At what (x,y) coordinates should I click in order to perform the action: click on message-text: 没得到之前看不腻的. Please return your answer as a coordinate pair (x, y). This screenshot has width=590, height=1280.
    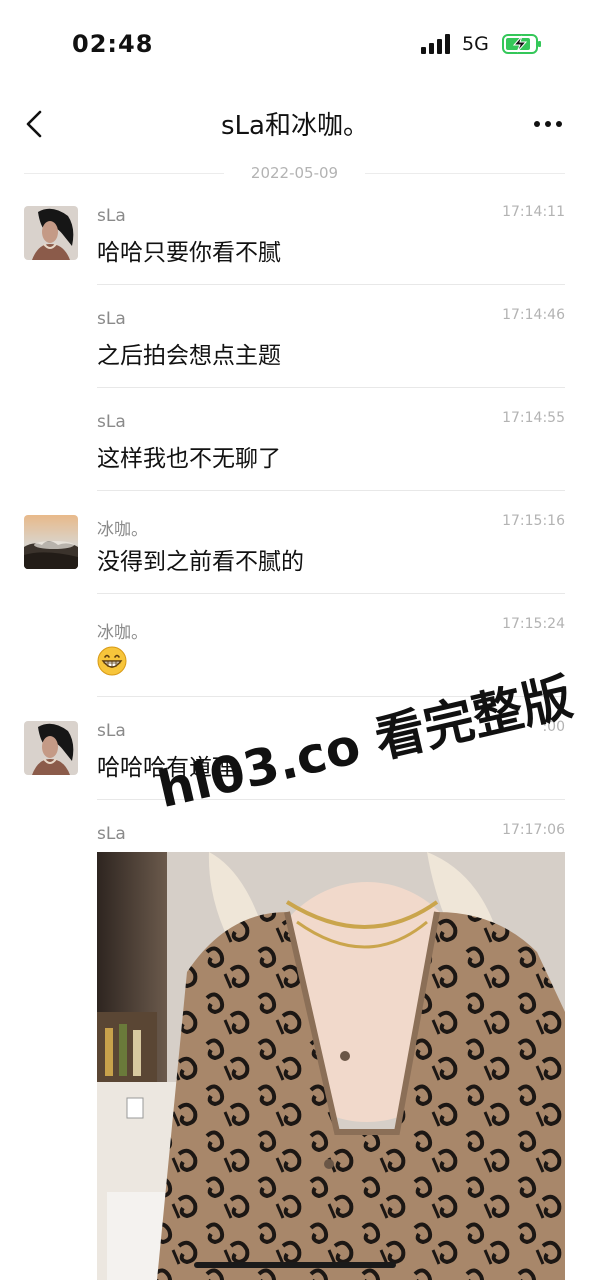
    Looking at the image, I should click on (200, 562).